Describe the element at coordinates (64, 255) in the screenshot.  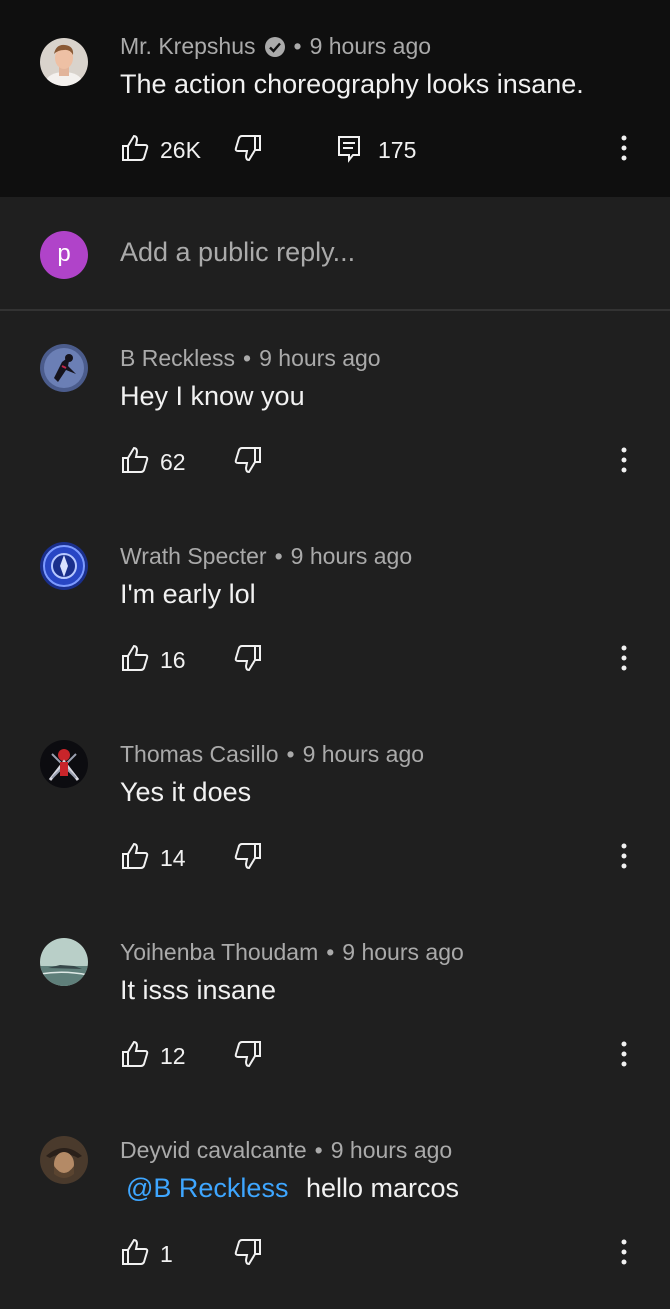
I see `user-avatar: p` at that location.